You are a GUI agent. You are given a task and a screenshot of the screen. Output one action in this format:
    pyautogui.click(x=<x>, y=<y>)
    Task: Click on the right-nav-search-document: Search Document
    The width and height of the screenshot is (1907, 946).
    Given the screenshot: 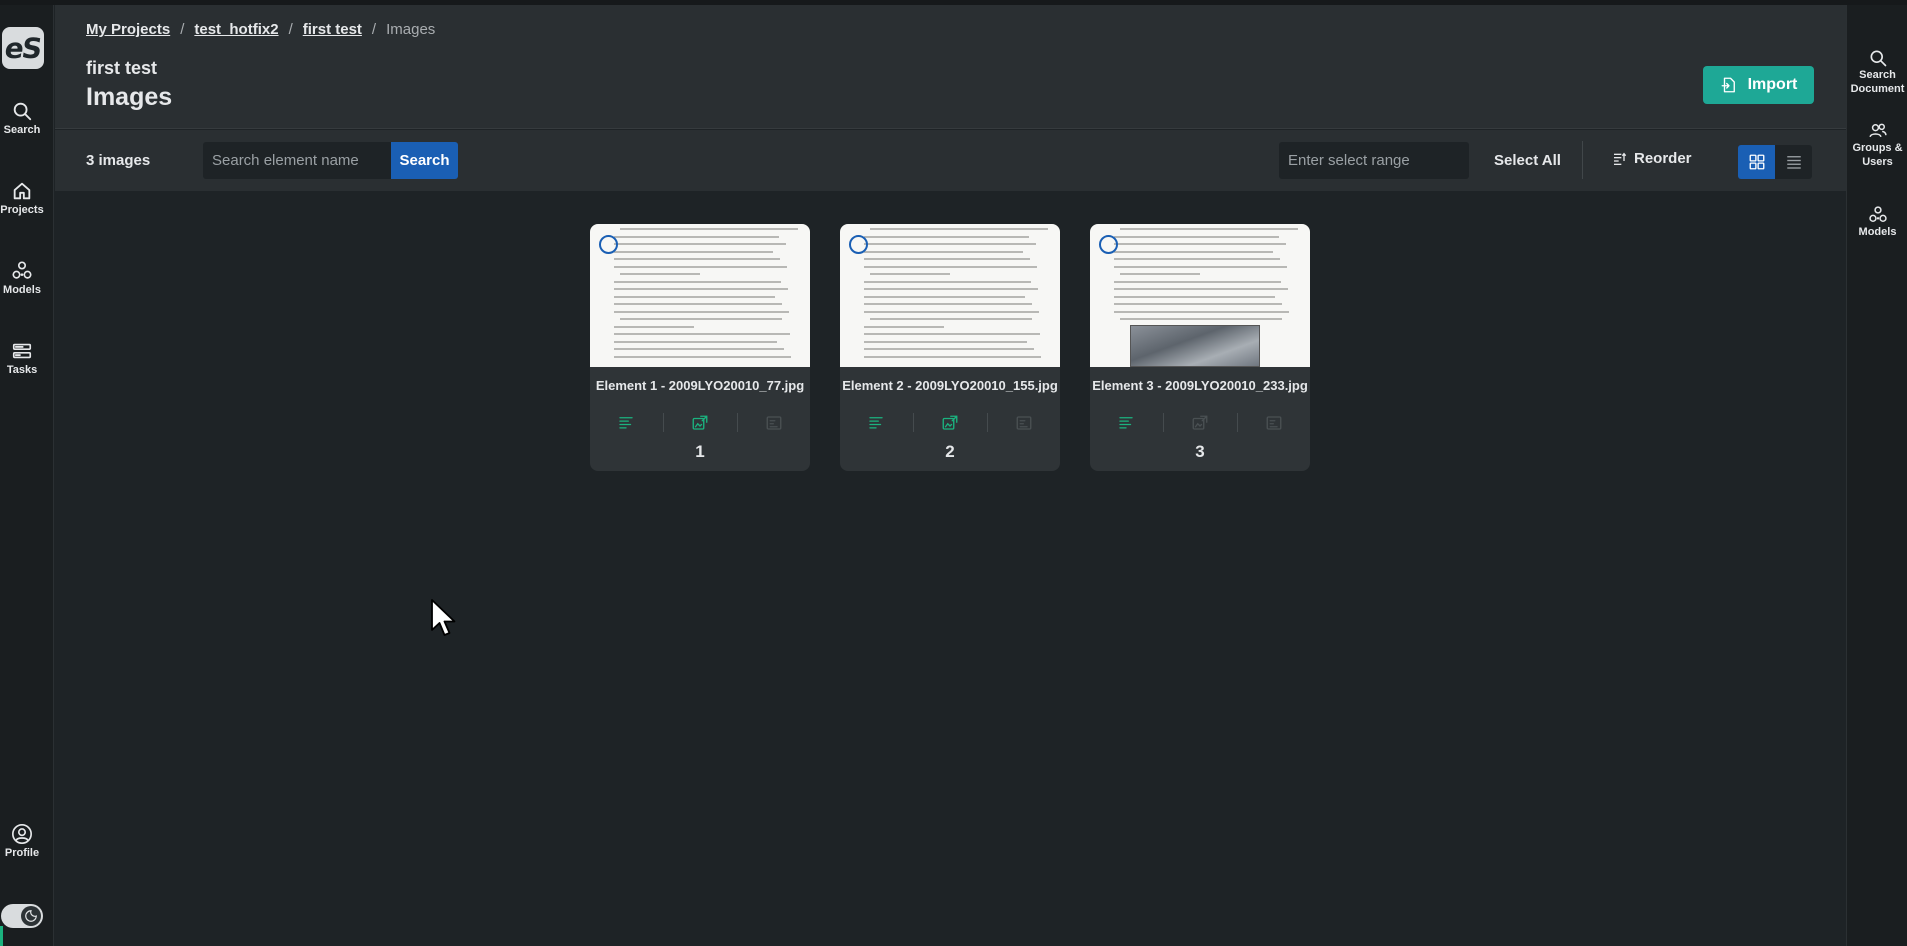 What is the action you would take?
    pyautogui.click(x=1877, y=72)
    